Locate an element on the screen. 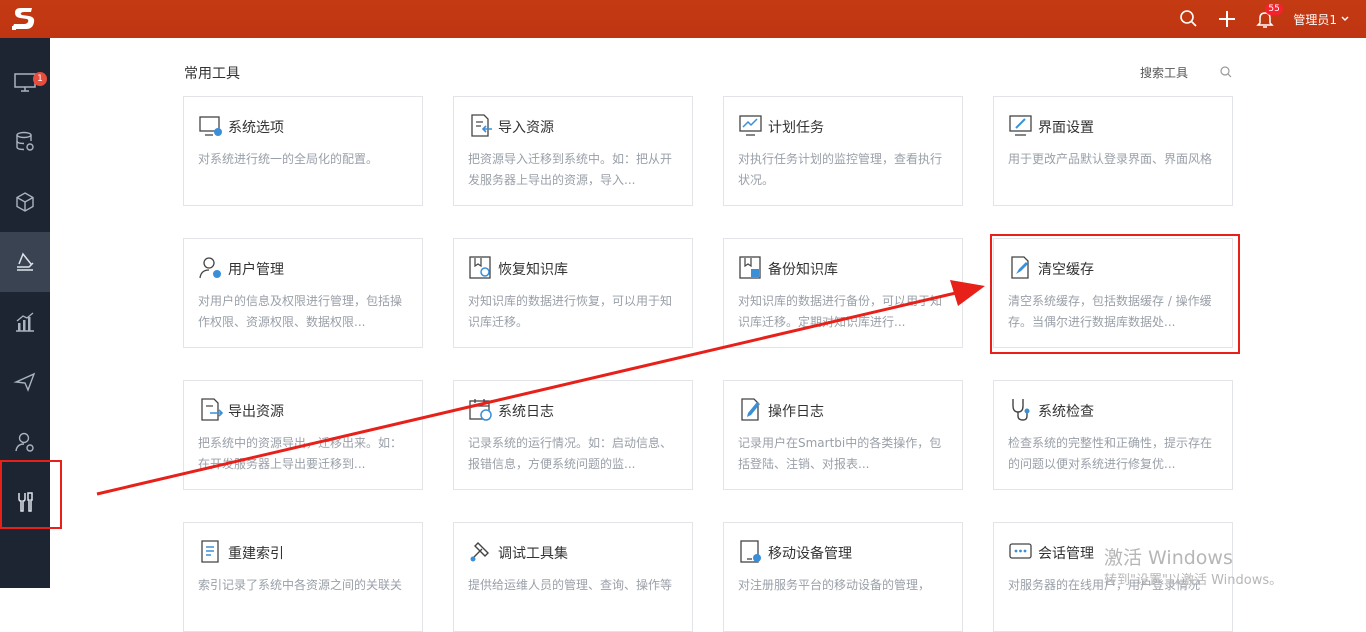  backup-icon is located at coordinates (750, 267).